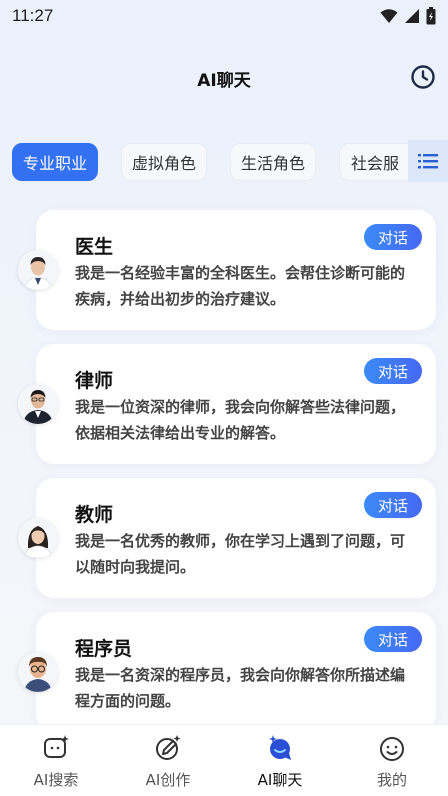  I want to click on nav-item-ai-chat: AI聊天, so click(280, 763).